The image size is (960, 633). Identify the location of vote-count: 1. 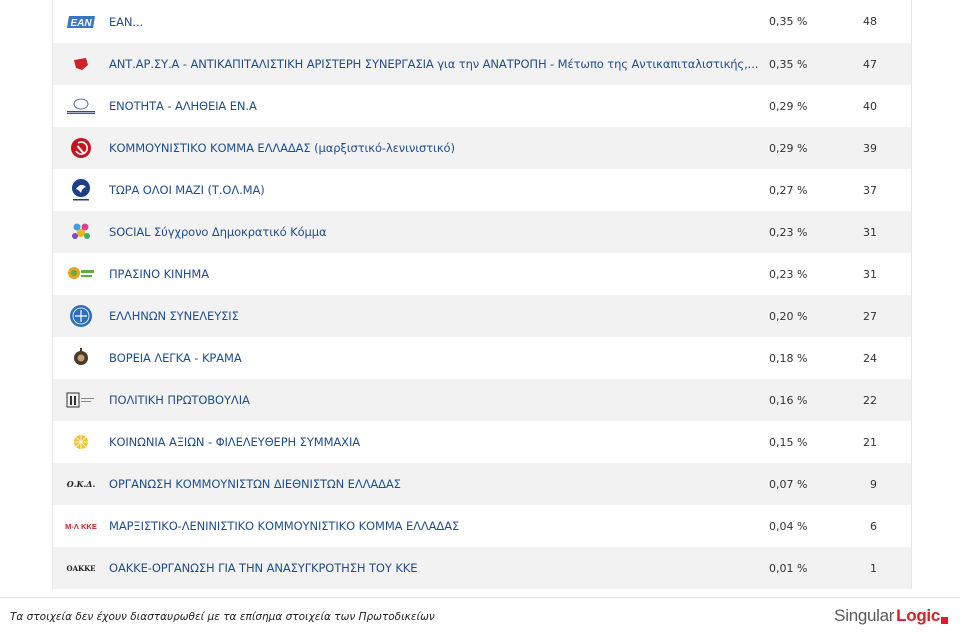
(873, 568).